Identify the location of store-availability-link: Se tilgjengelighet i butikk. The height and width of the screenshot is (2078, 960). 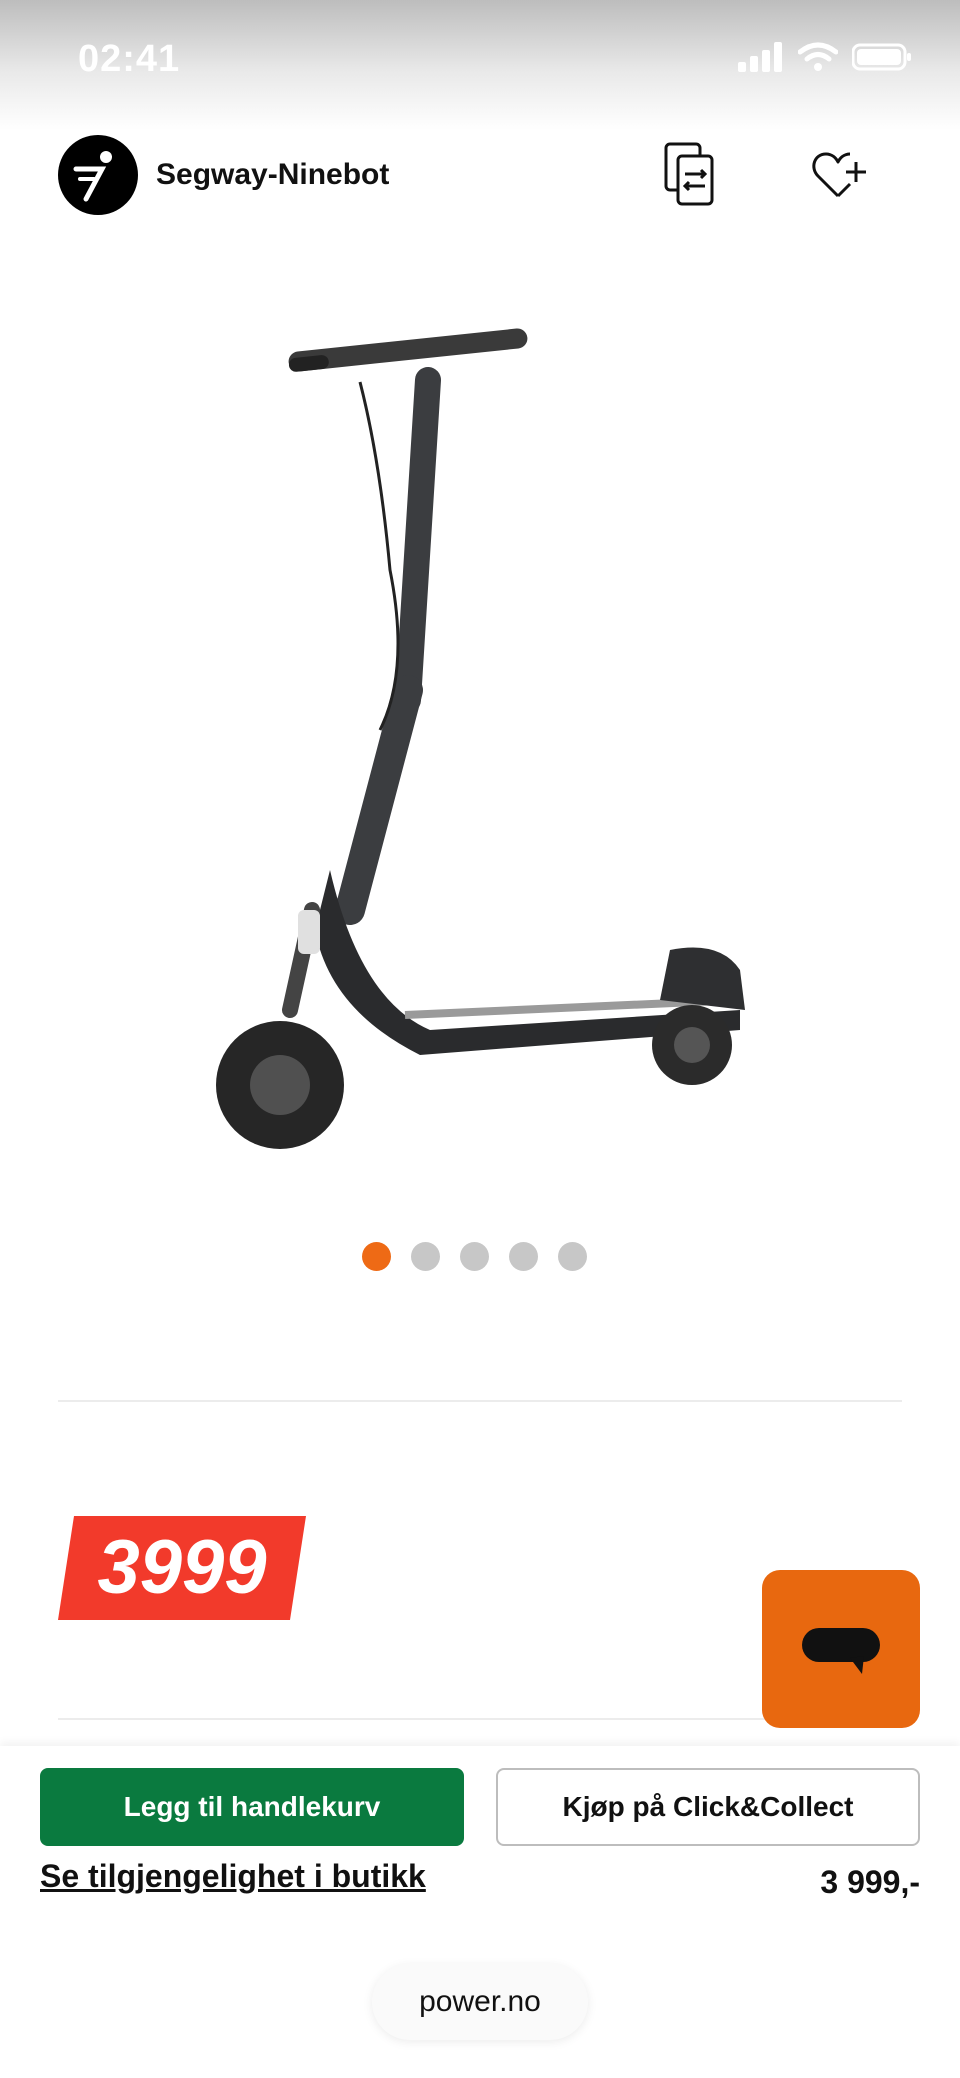
(233, 1876).